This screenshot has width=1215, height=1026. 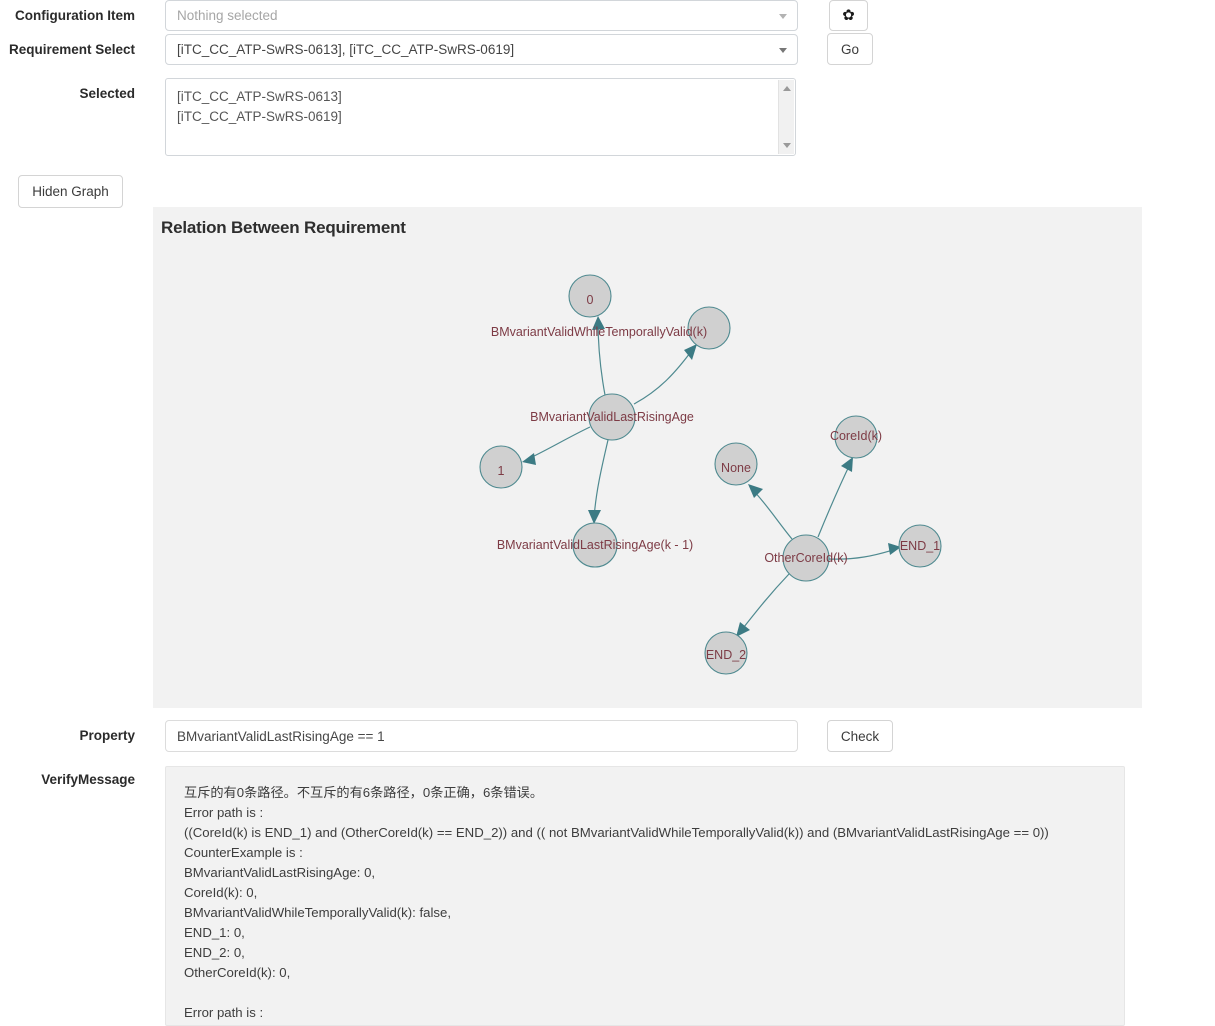 I want to click on graph-edges, so click(x=711, y=476).